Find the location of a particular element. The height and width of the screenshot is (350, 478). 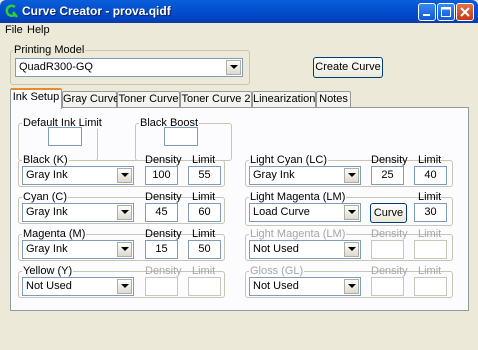

tab-toner-curve: Toner Curve is located at coordinates (148, 99).